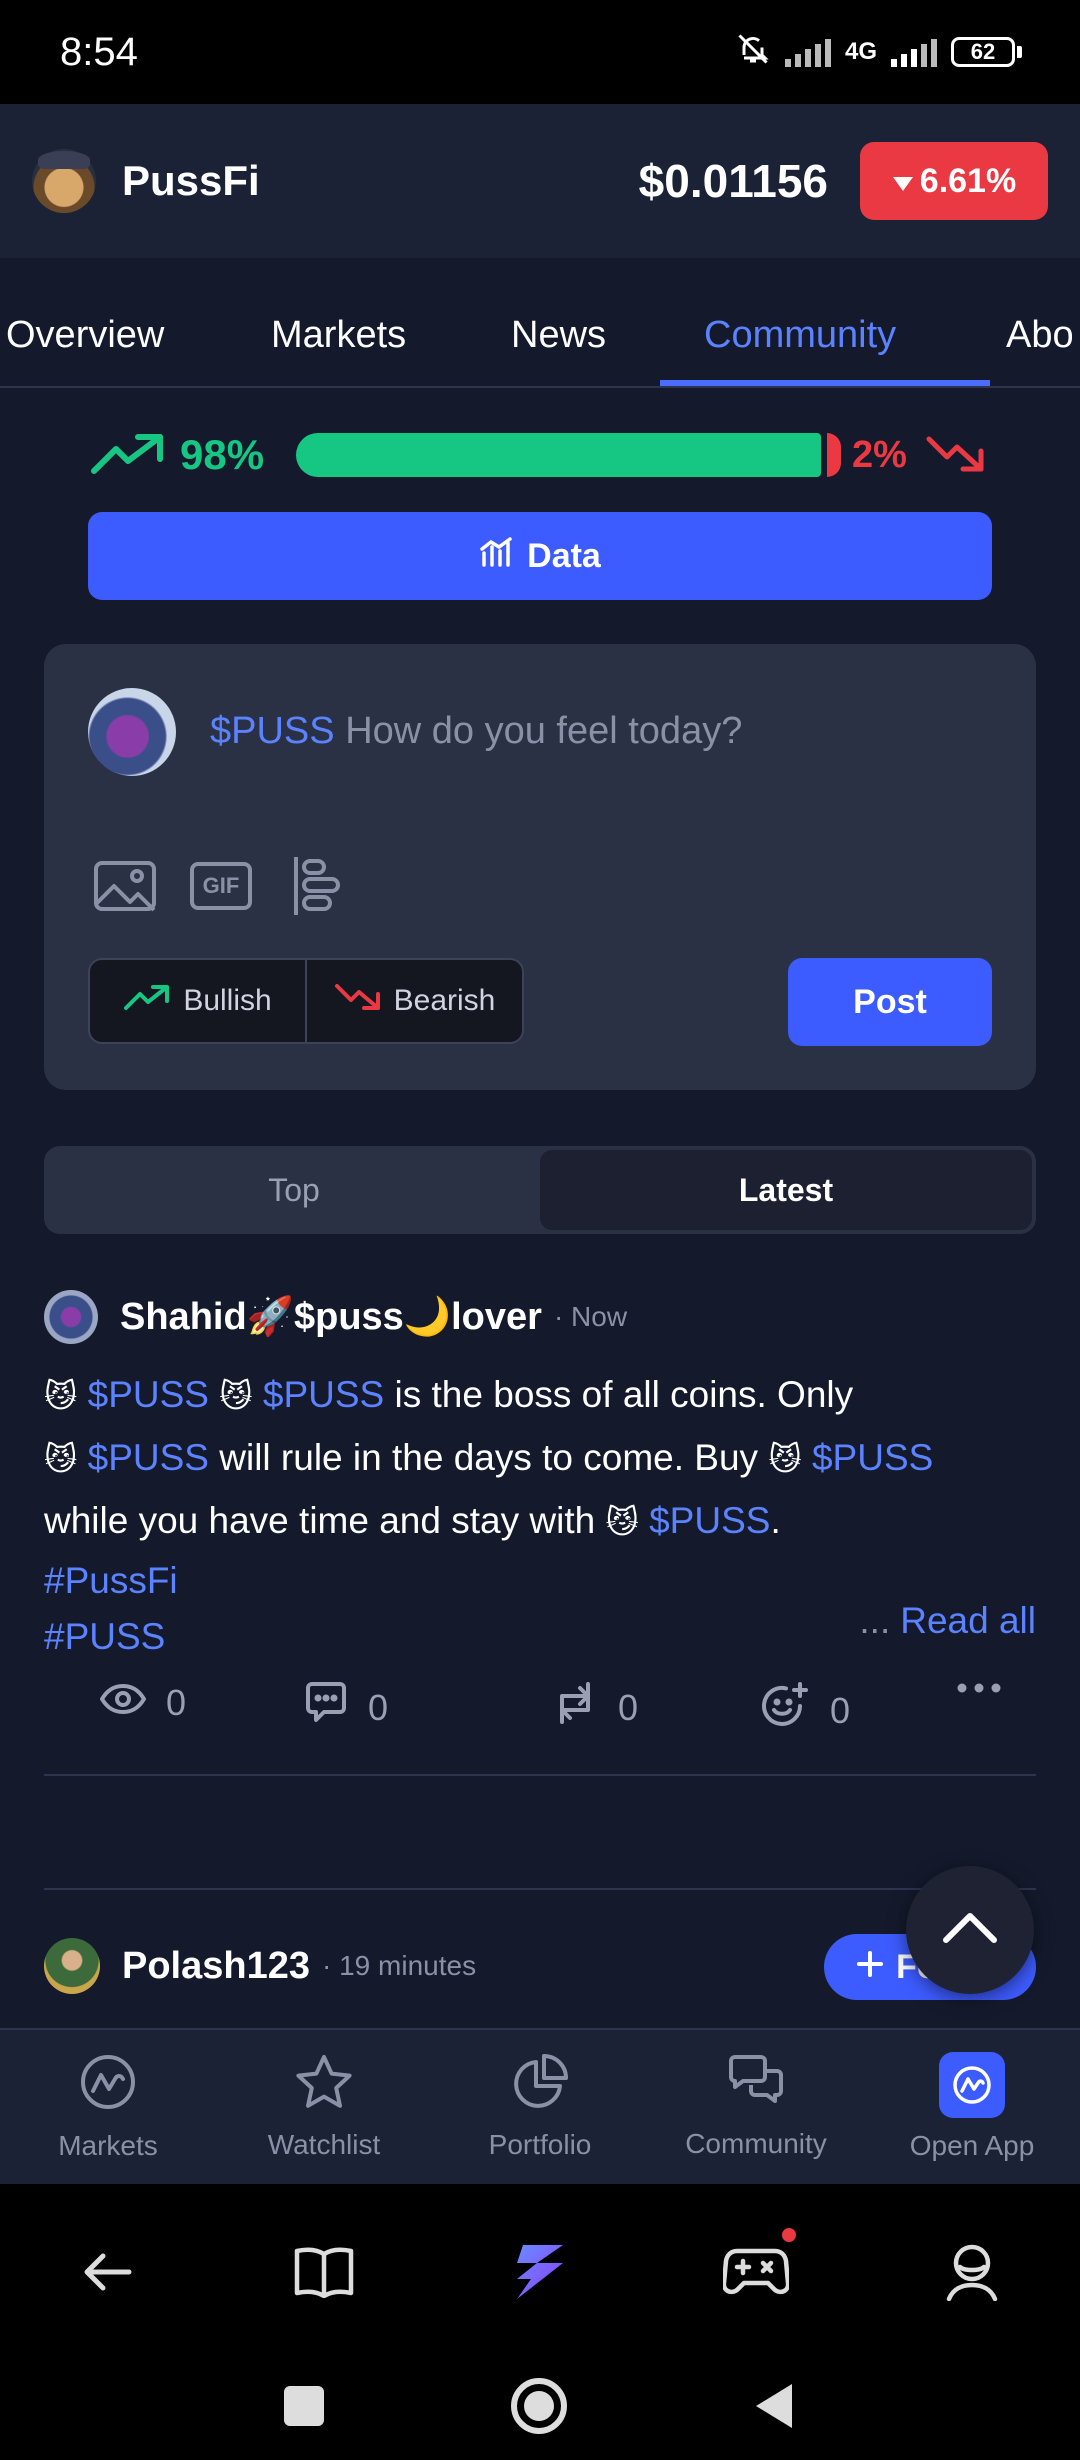 This screenshot has width=1080, height=2460. Describe the element at coordinates (756, 2143) in the screenshot. I see `nav-label: Community` at that location.